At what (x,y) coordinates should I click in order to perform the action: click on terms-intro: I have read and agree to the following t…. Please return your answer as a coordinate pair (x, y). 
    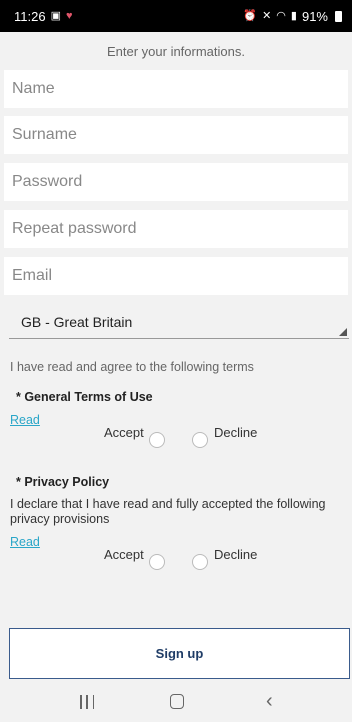
    Looking at the image, I should click on (132, 367).